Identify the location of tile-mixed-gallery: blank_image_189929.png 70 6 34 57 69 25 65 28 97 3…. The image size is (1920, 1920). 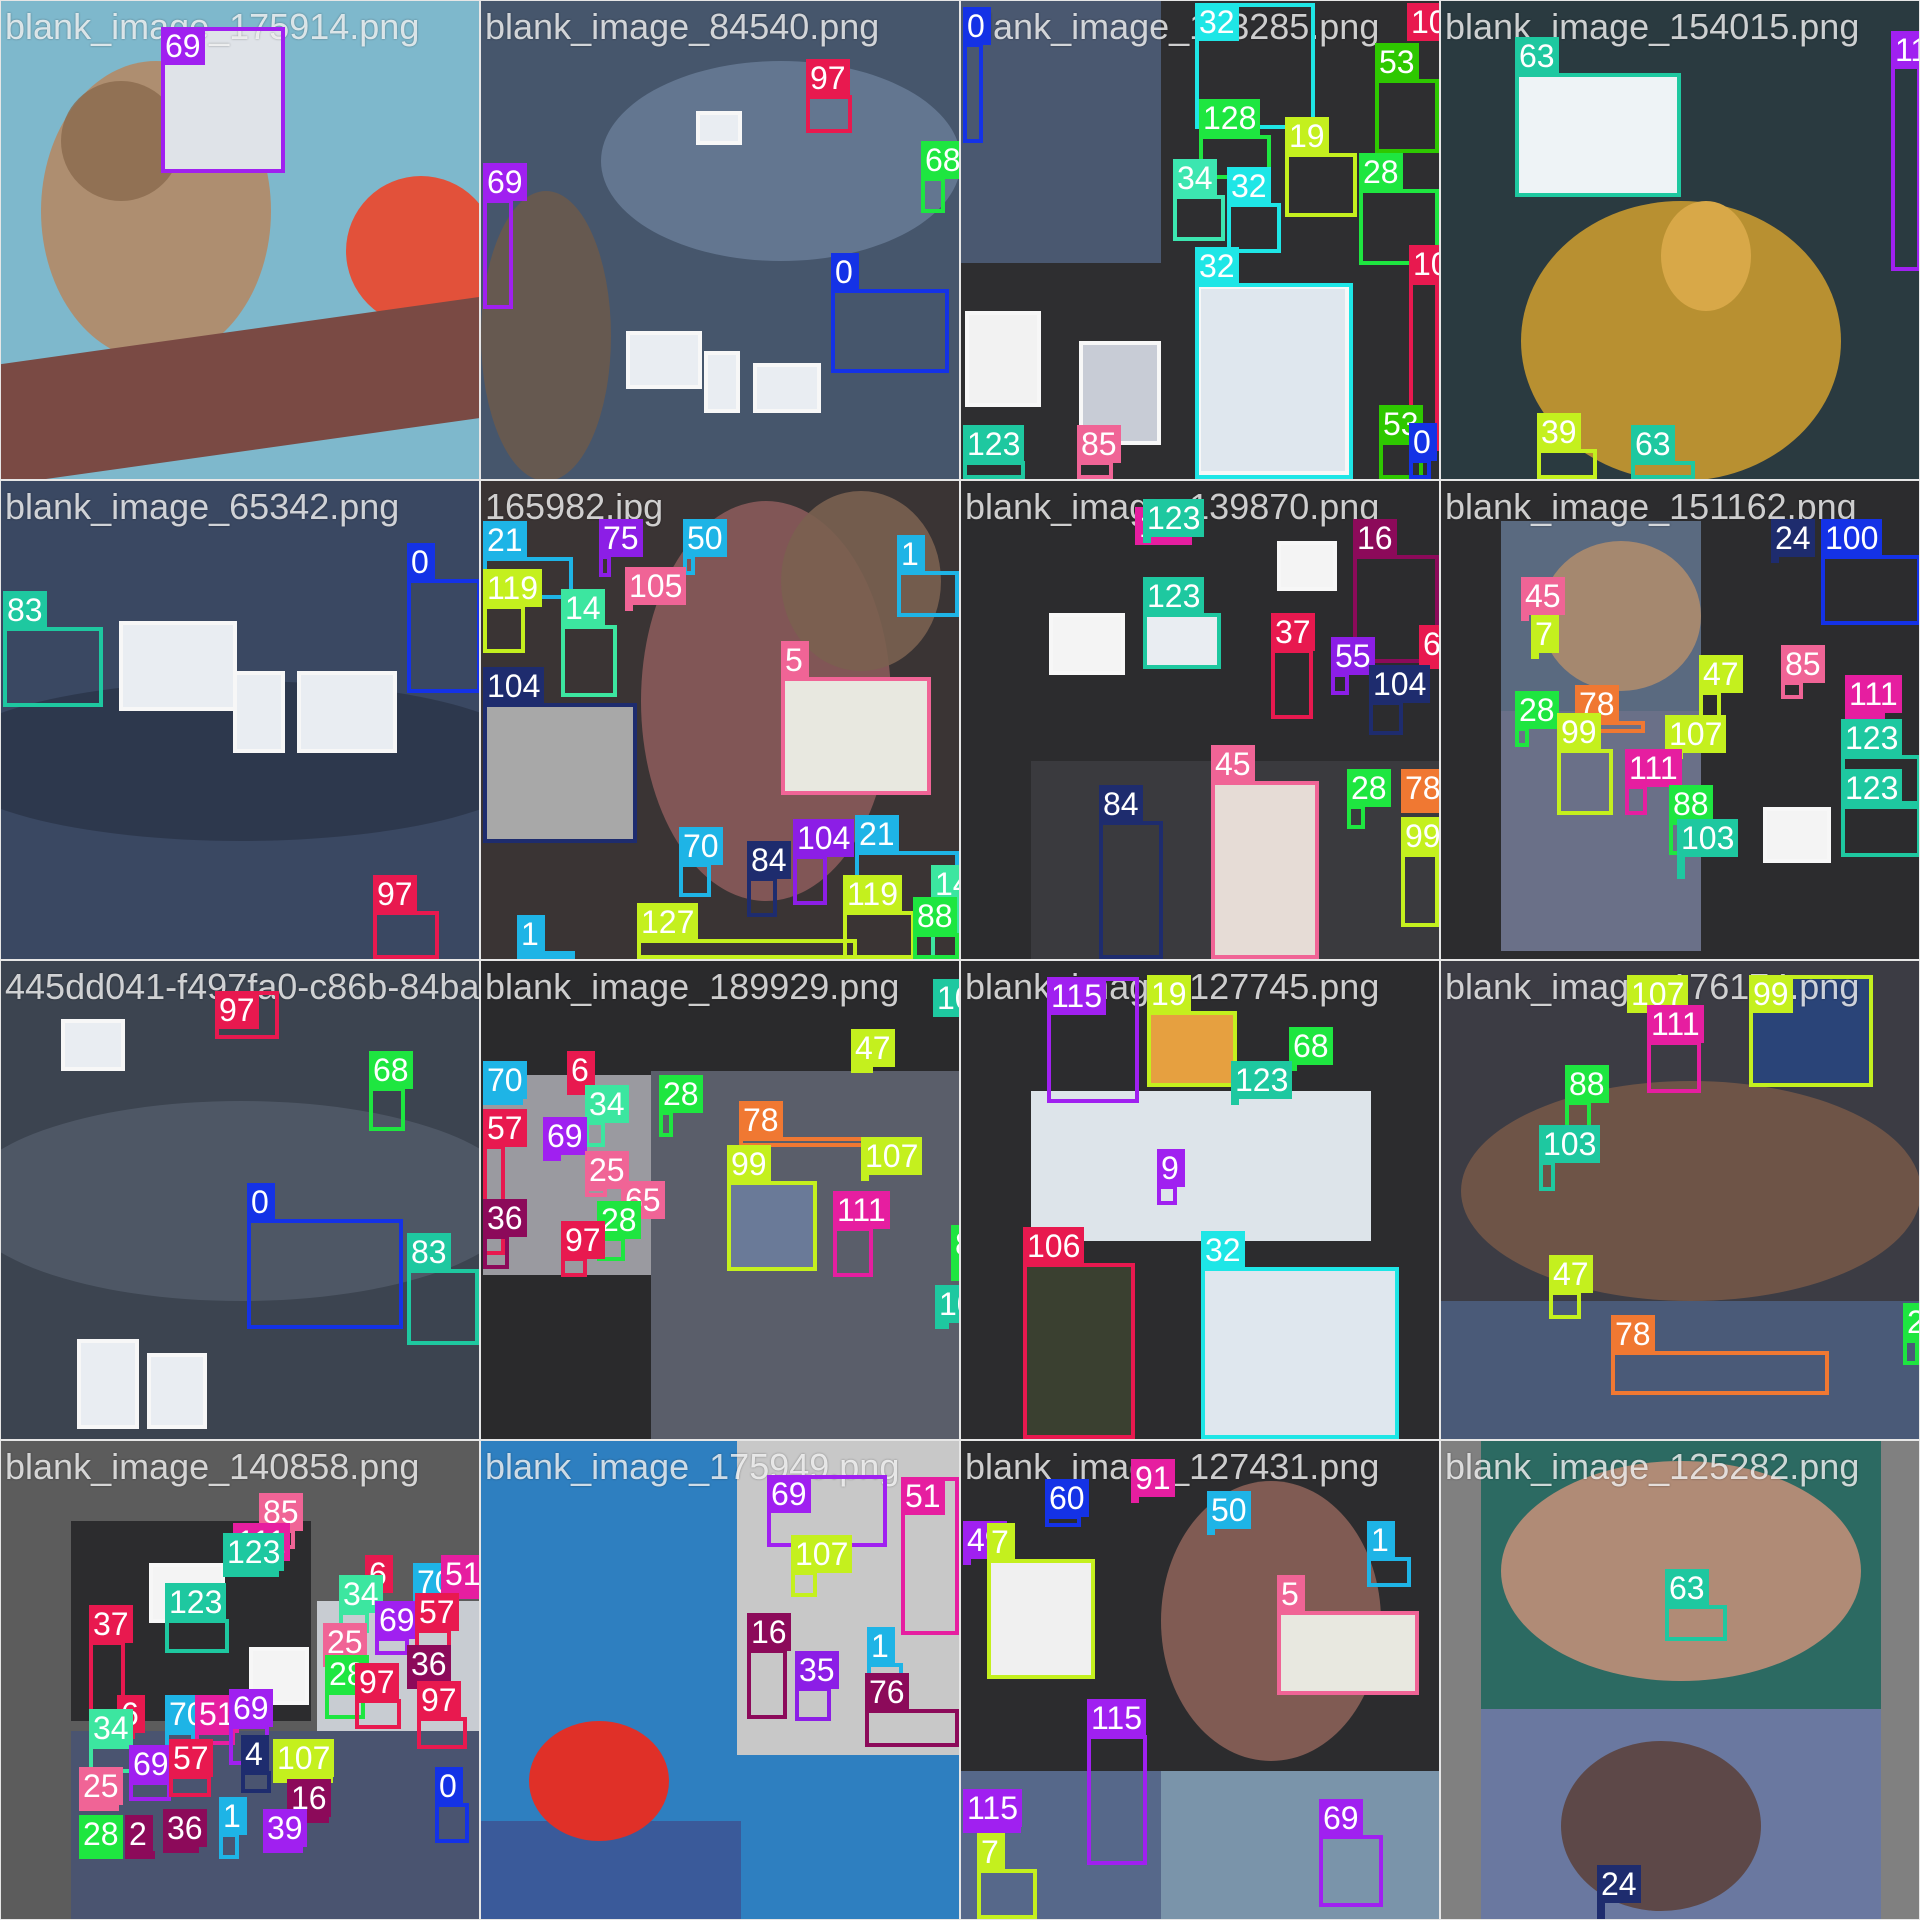
(720, 1200).